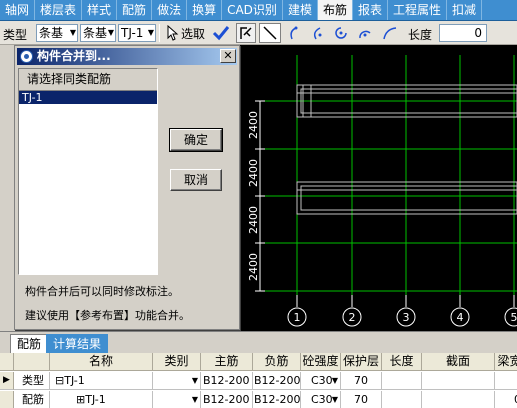 This screenshot has height=408, width=517. Describe the element at coordinates (196, 180) in the screenshot. I see `cancel-button: 取消` at that location.